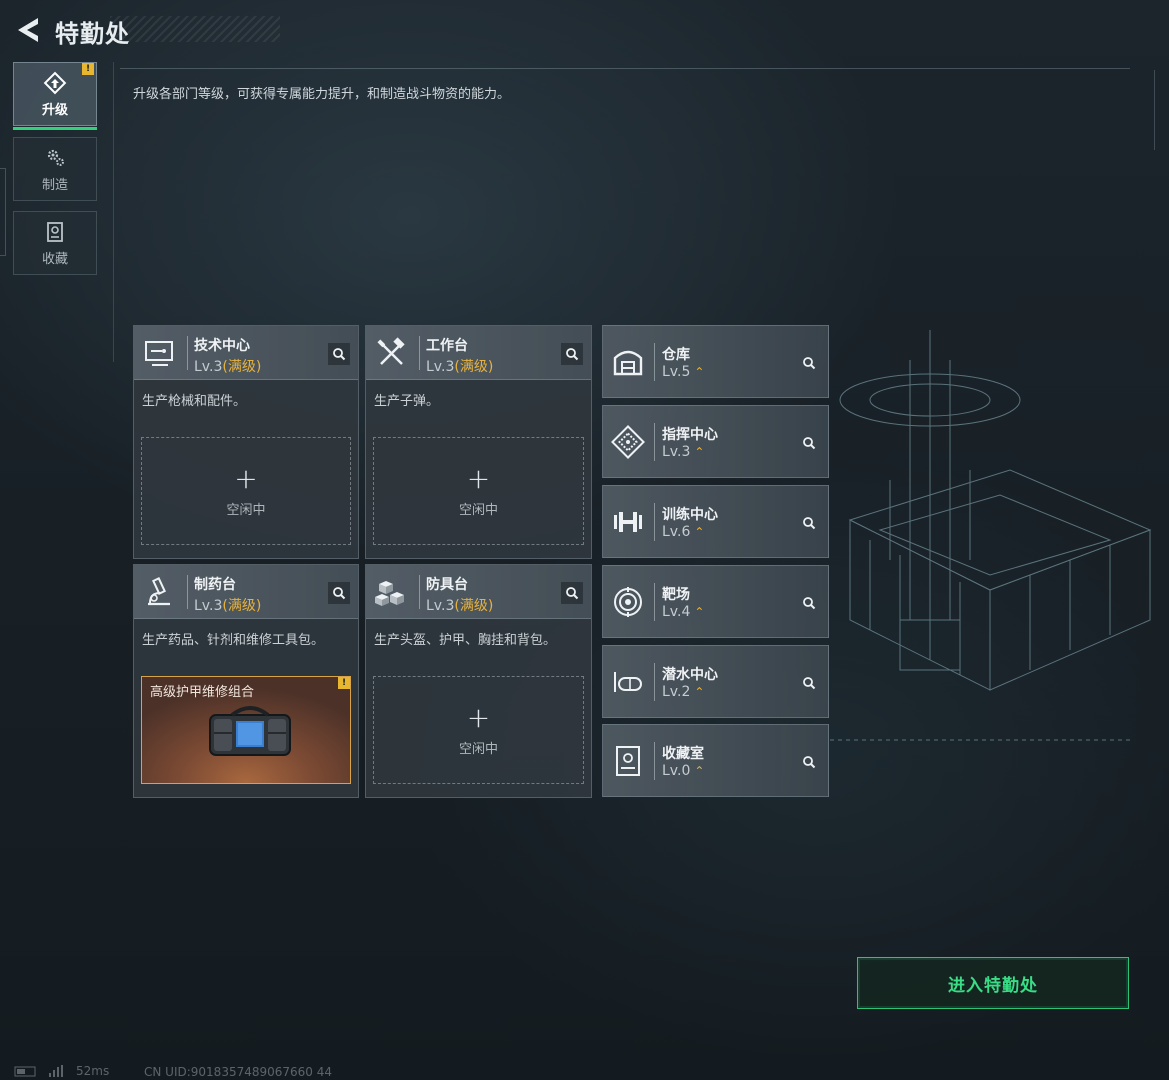  I want to click on ping-readout: 52ms, so click(93, 1071).